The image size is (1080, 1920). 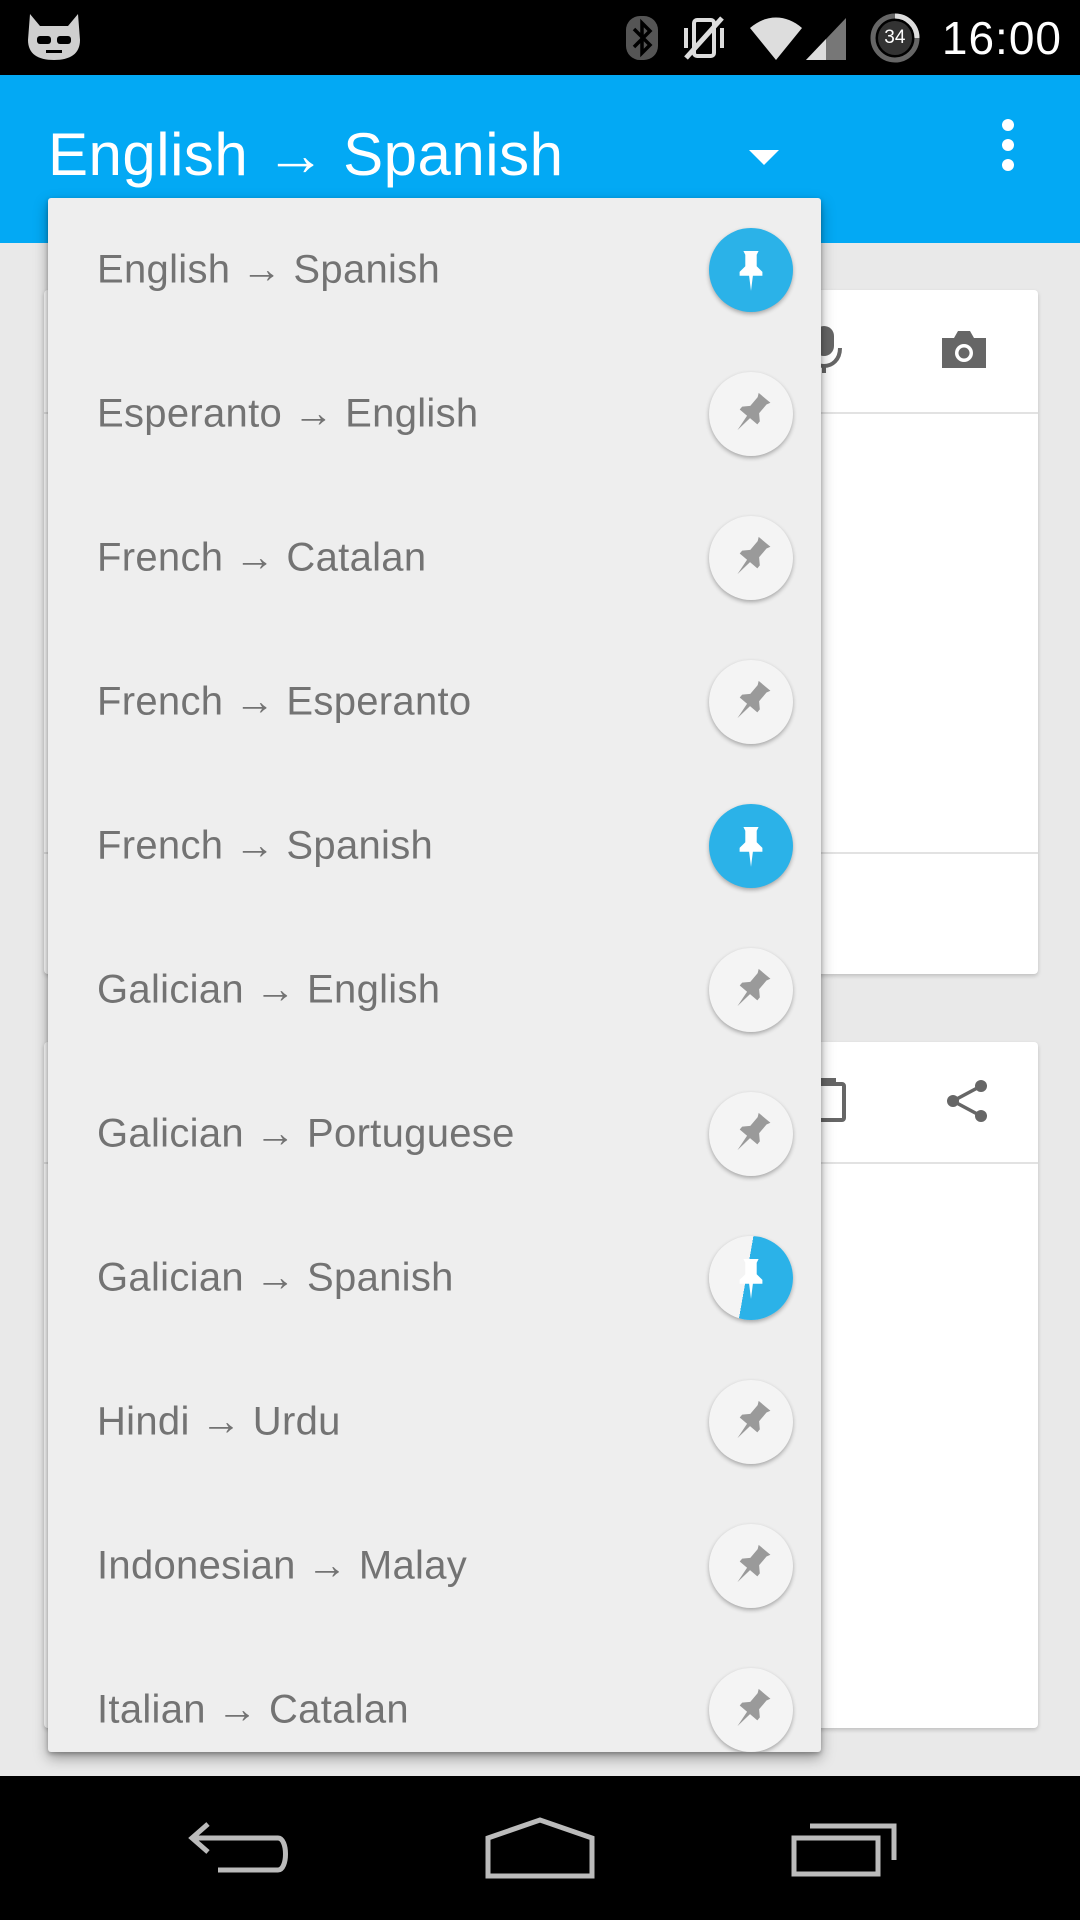 I want to click on home-icon, so click(x=540, y=1848).